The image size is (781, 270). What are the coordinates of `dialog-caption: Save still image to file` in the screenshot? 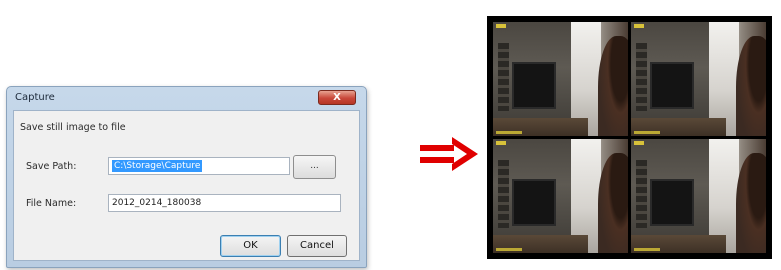 It's located at (73, 127).